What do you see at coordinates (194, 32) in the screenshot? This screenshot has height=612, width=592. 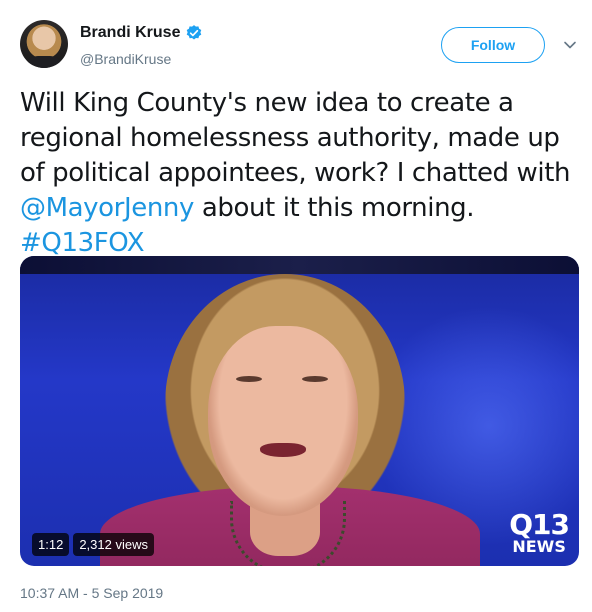 I see `verified-icon` at bounding box center [194, 32].